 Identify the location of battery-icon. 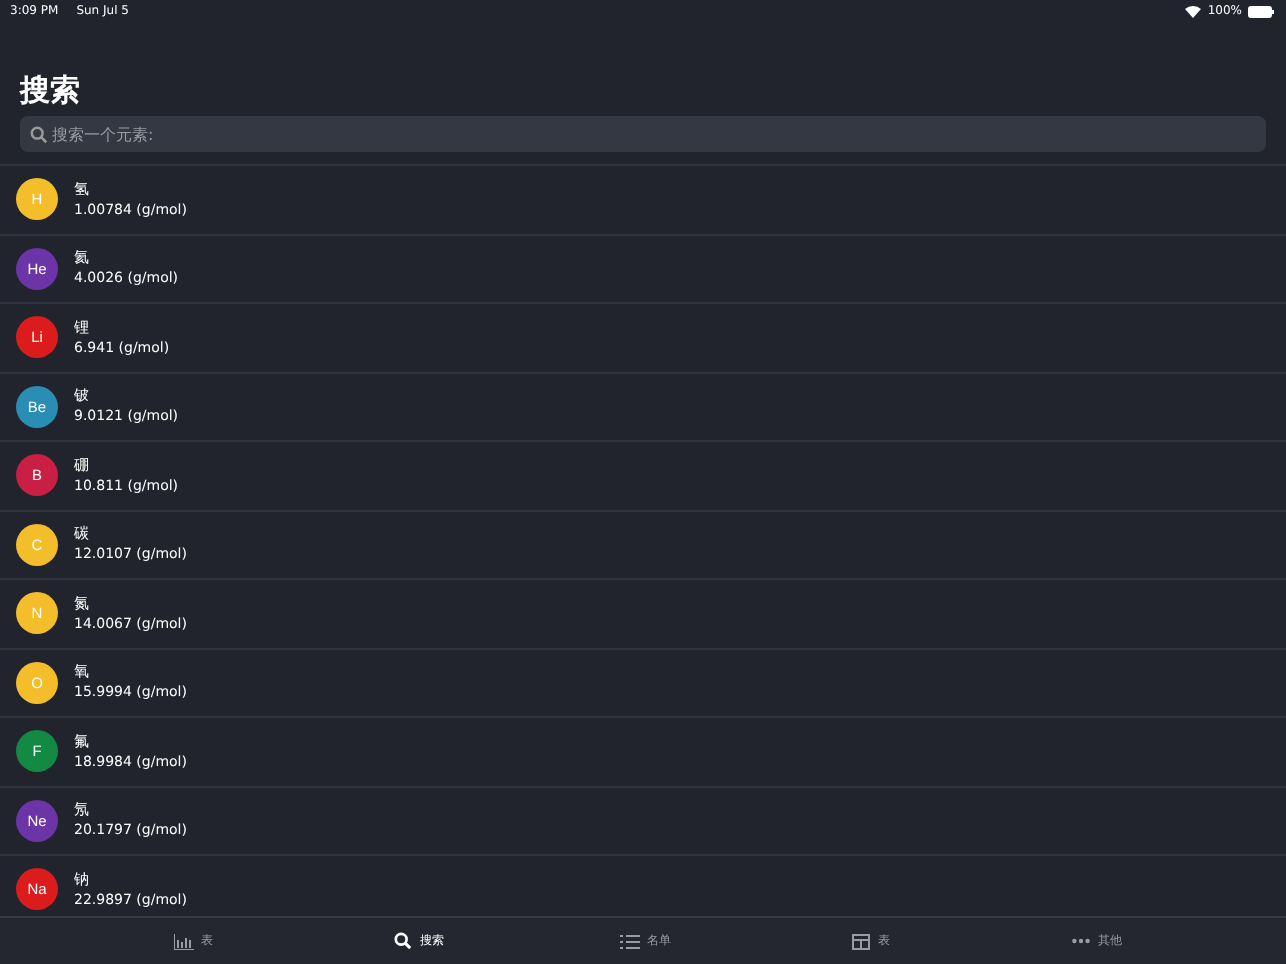
(1261, 11).